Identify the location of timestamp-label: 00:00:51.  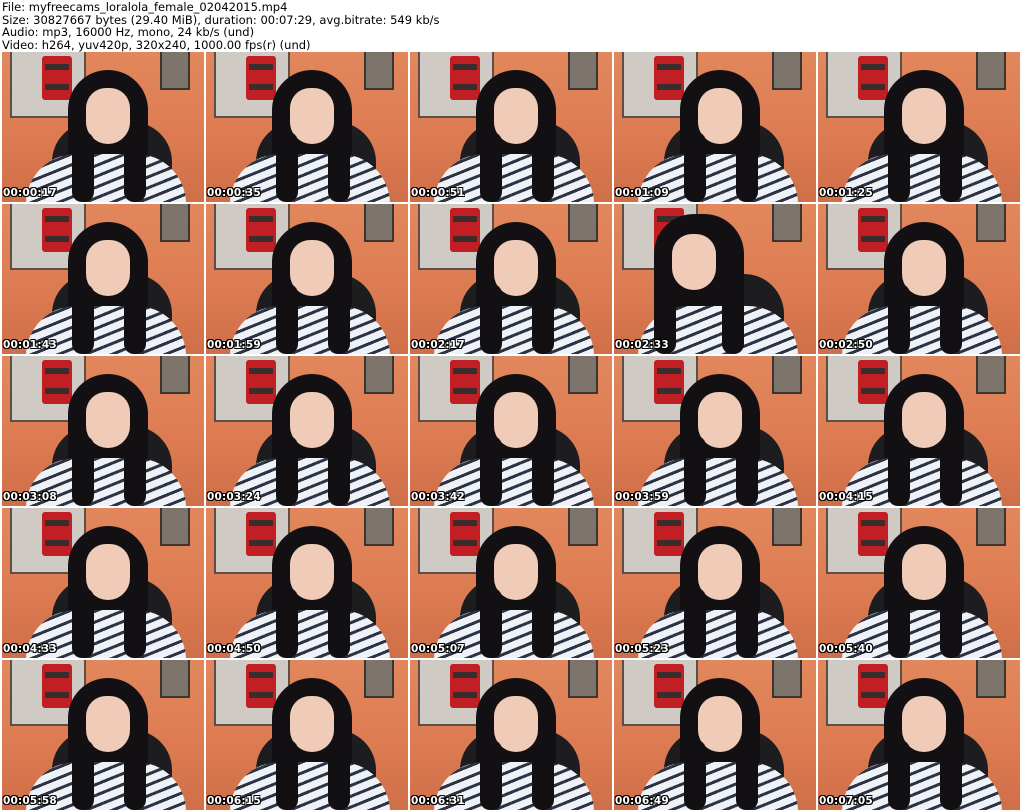
(438, 193).